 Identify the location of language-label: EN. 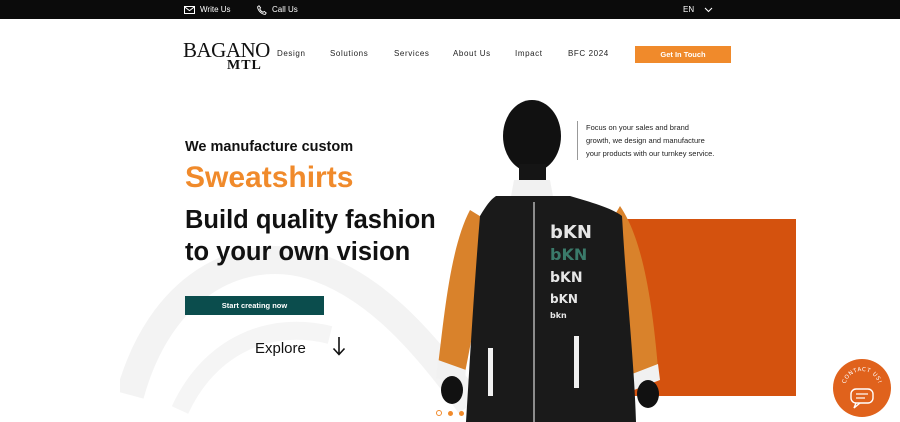
(689, 9).